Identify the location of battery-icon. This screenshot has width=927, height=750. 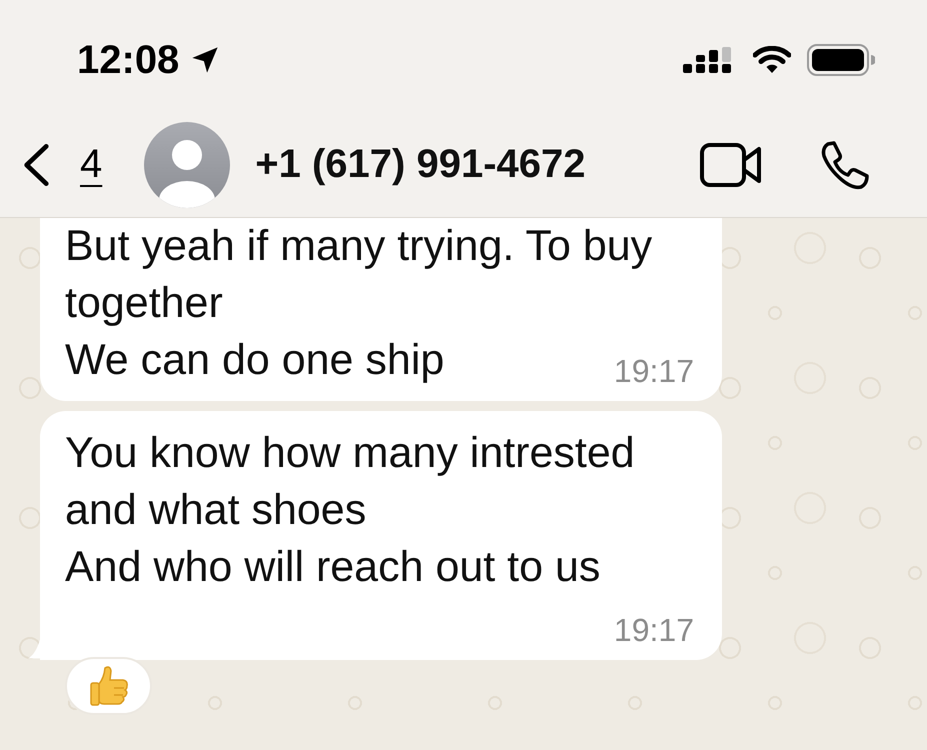
(841, 60).